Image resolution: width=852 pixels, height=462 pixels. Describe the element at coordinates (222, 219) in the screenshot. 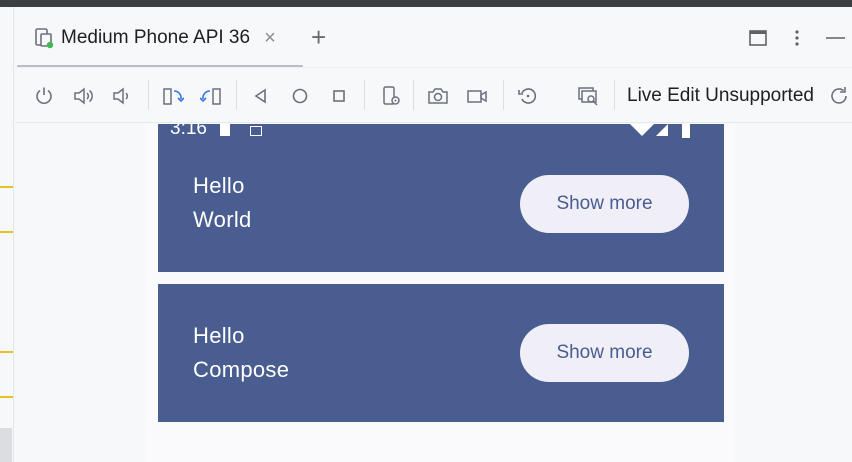

I see `name-text: World` at that location.